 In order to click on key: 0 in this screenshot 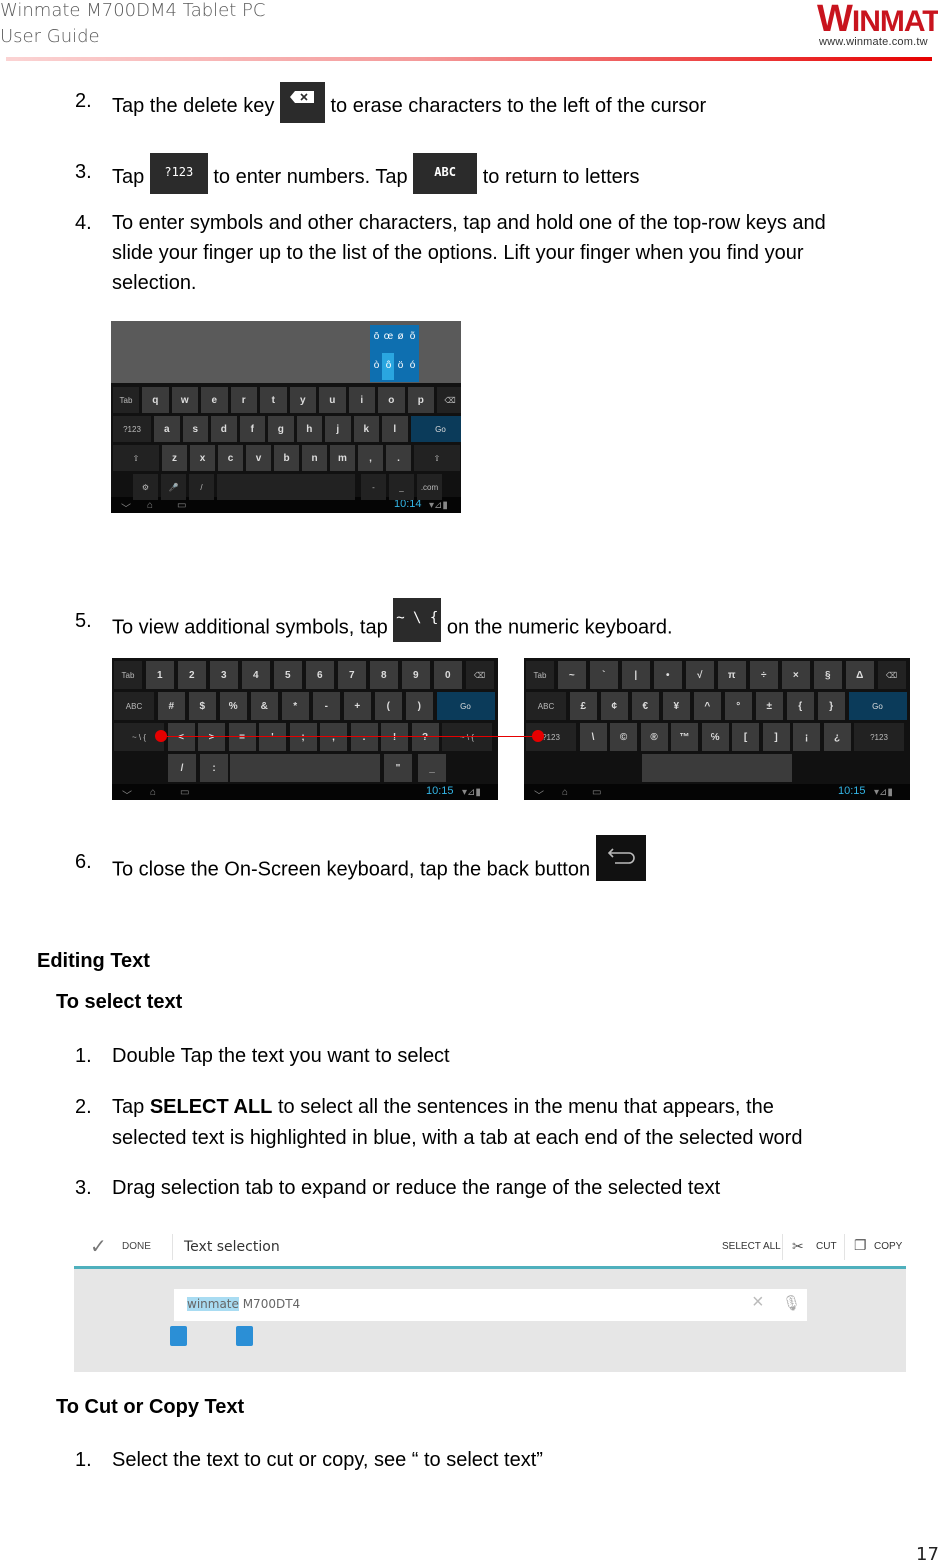, I will do `click(447, 675)`.